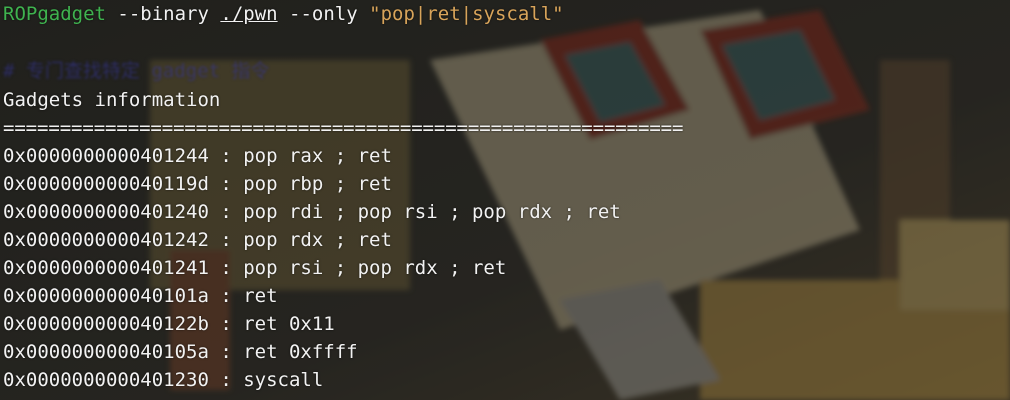  I want to click on gadget-line: 0x0000000000401244 : pop rax ; ret, so click(197, 156).